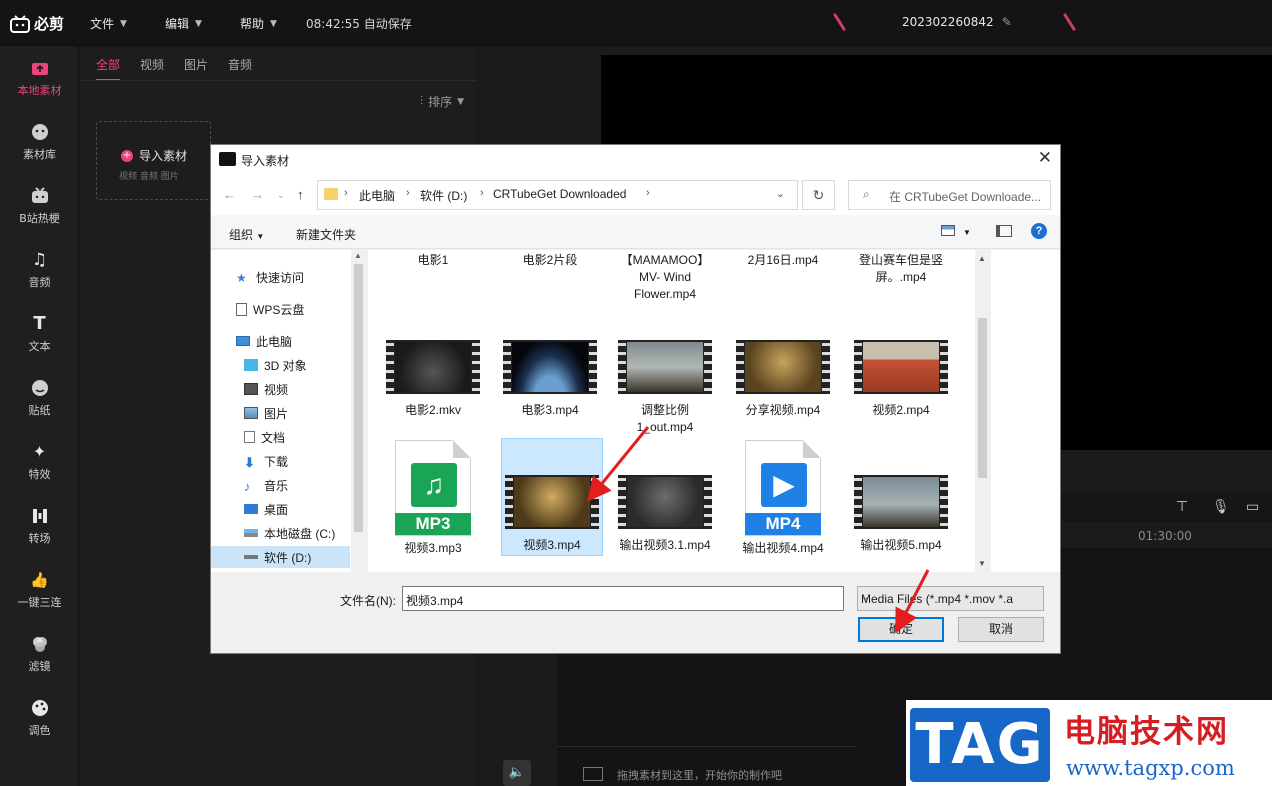 This screenshot has width=1272, height=786. Describe the element at coordinates (901, 269) in the screenshot. I see `file-item: 登山赛车但是竖屏。.mp4` at that location.